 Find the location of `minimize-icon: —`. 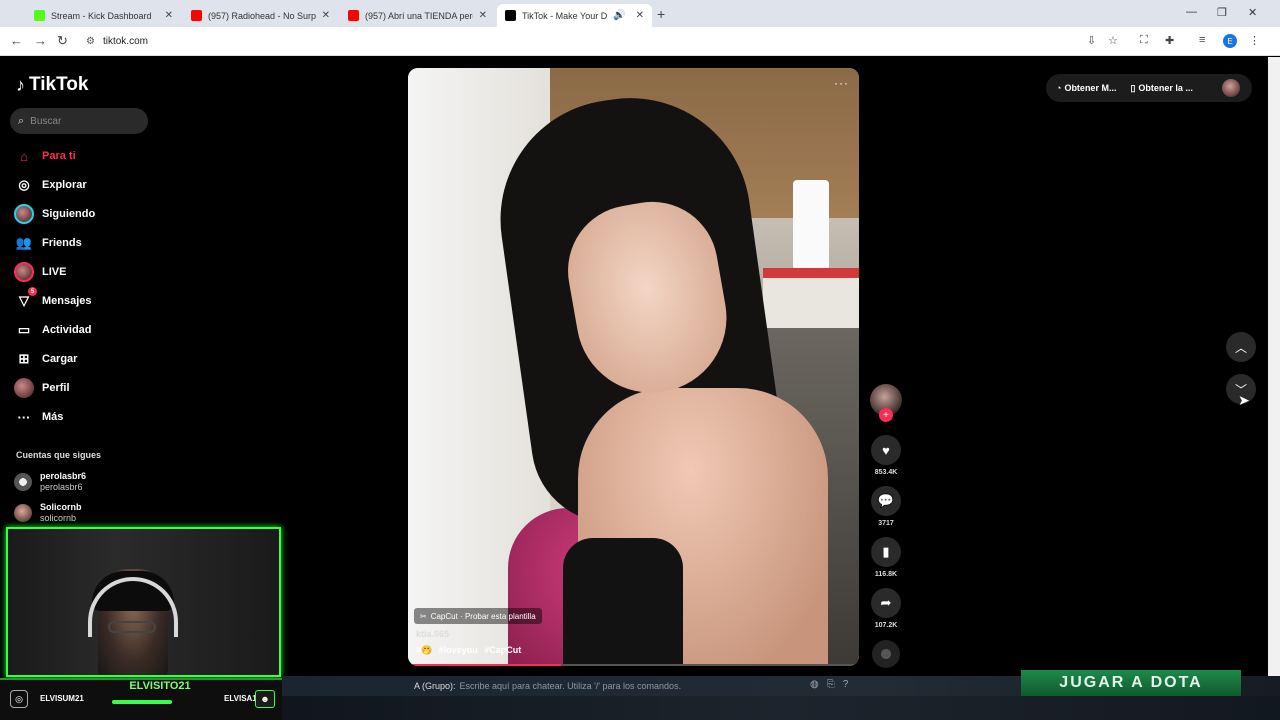

minimize-icon: — is located at coordinates (1191, 12).